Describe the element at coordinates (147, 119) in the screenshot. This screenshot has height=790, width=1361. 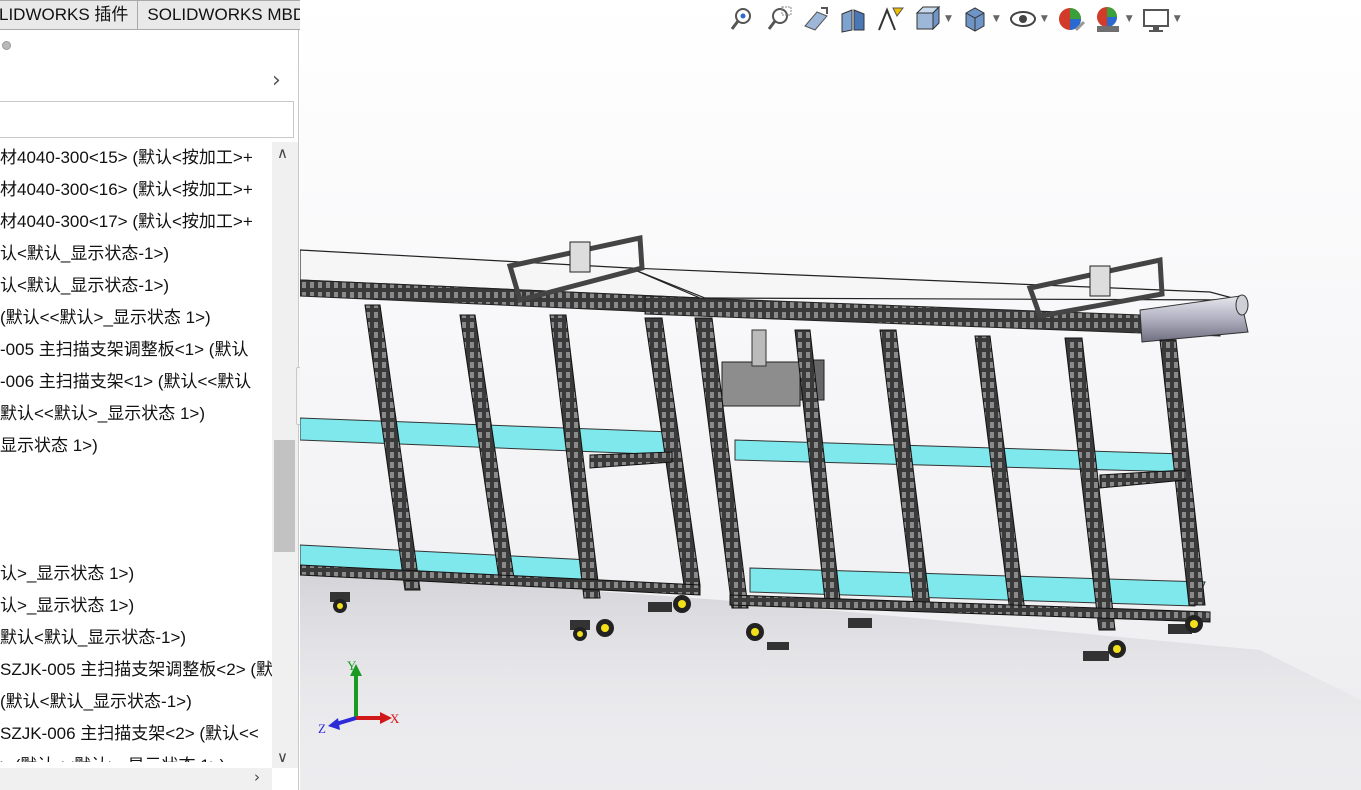
I see `tree-filter-input` at that location.